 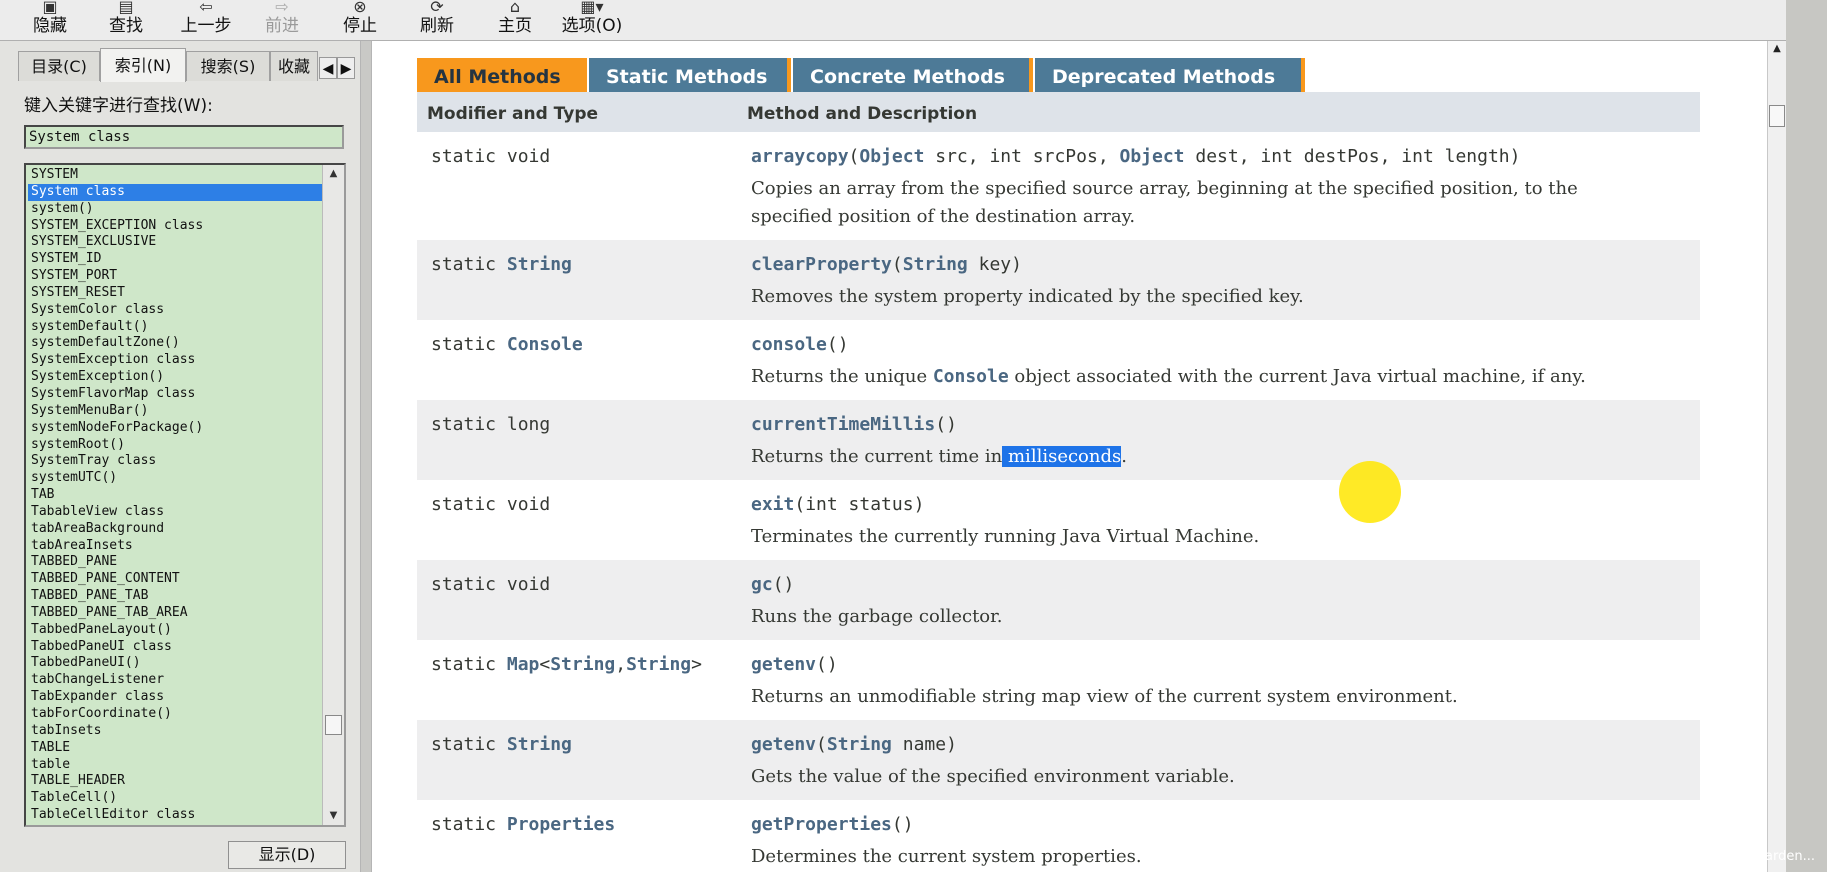 I want to click on index-list-item: TAB, so click(x=175, y=495).